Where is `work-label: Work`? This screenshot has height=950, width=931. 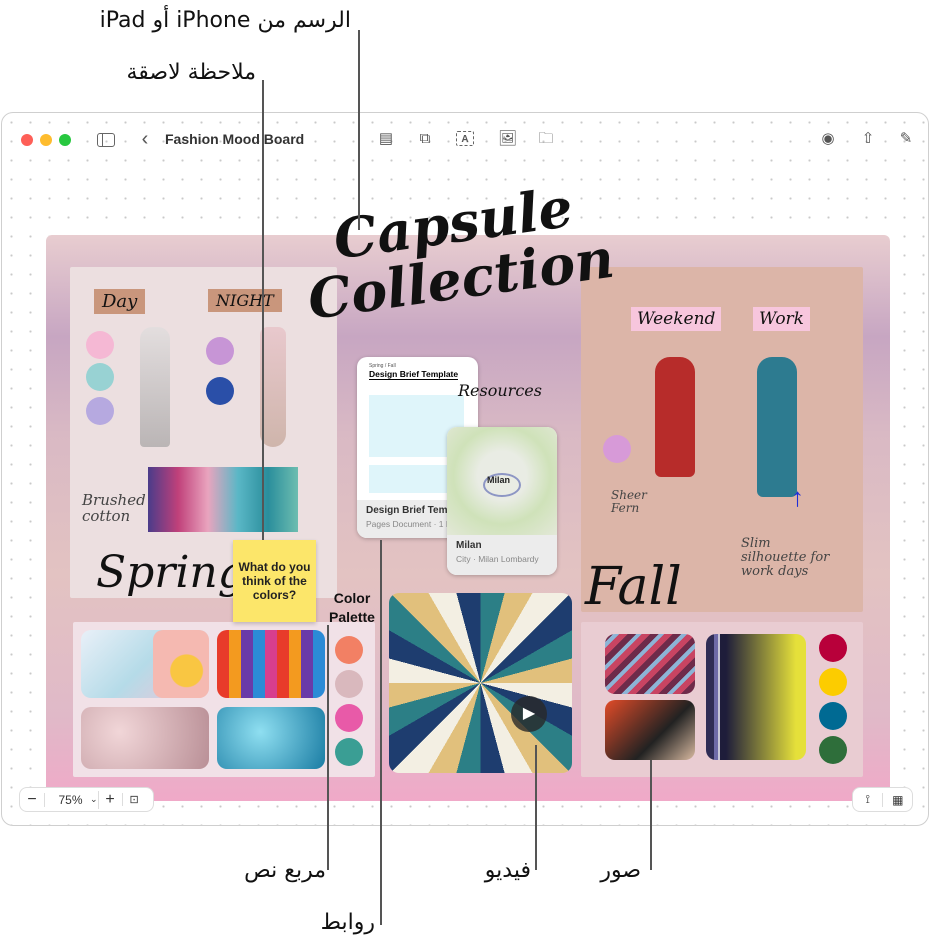
work-label: Work is located at coordinates (781, 319).